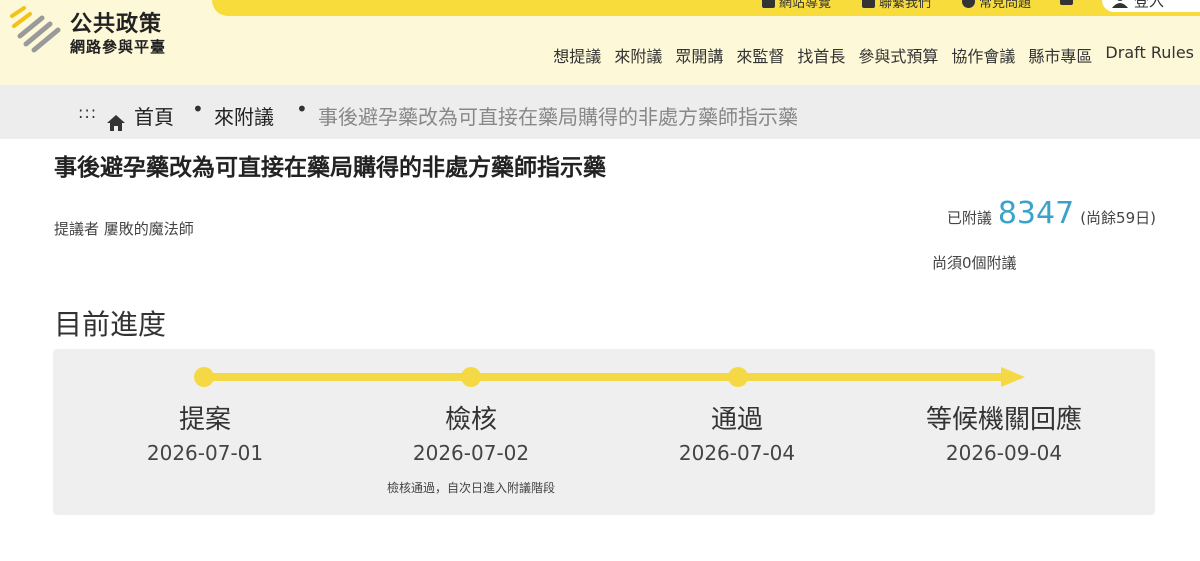  I want to click on step-date: 2026-09-04, so click(1004, 453).